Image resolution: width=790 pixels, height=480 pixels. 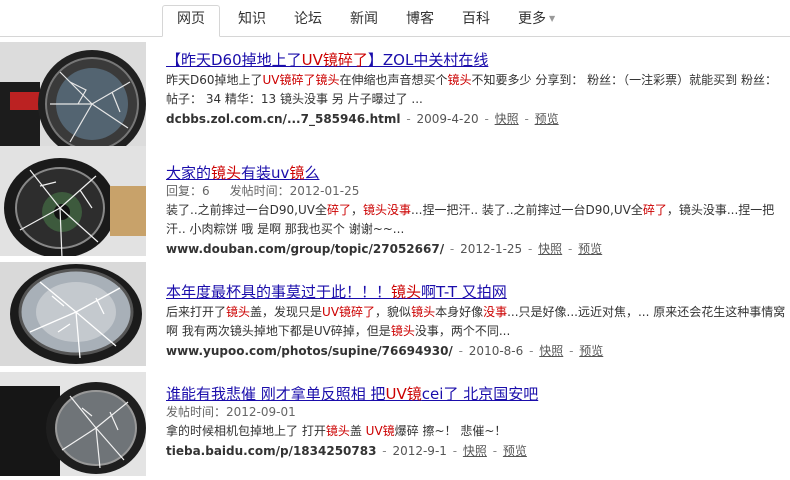 I want to click on tab-news: 新闻, so click(x=364, y=21).